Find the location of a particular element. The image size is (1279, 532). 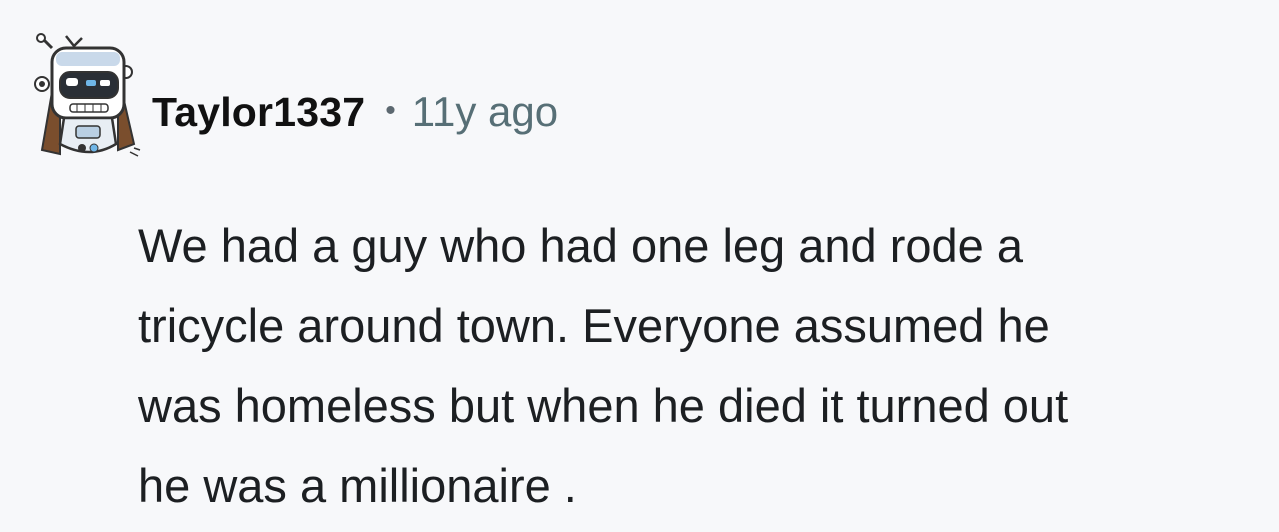

comment-body-line: he was a millionaire . is located at coordinates (357, 485).